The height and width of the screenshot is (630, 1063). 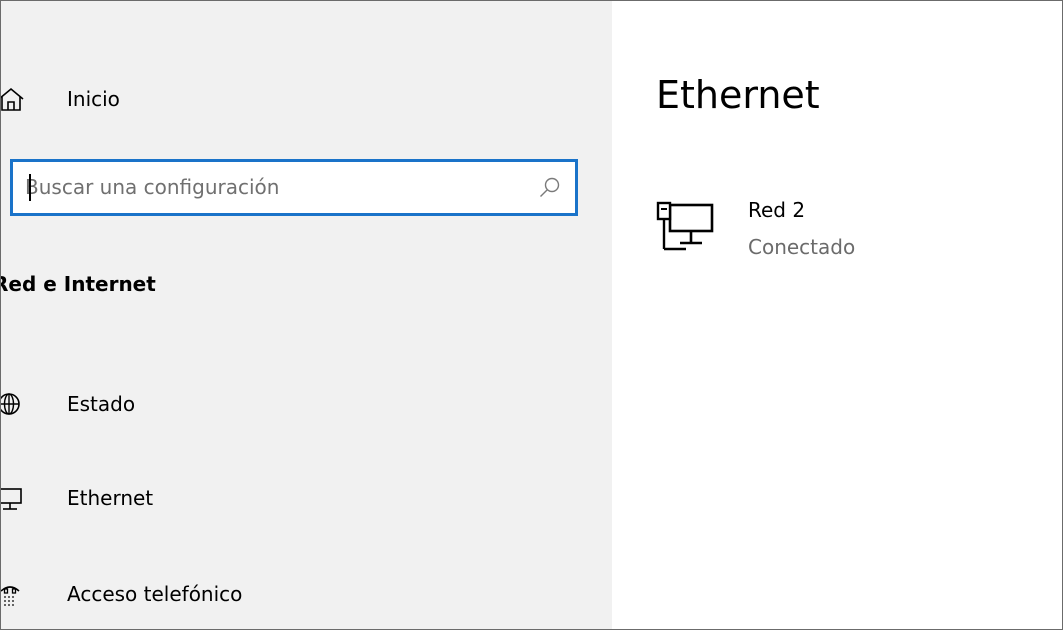 I want to click on sidebar-item-home: Inicio, so click(x=301, y=99).